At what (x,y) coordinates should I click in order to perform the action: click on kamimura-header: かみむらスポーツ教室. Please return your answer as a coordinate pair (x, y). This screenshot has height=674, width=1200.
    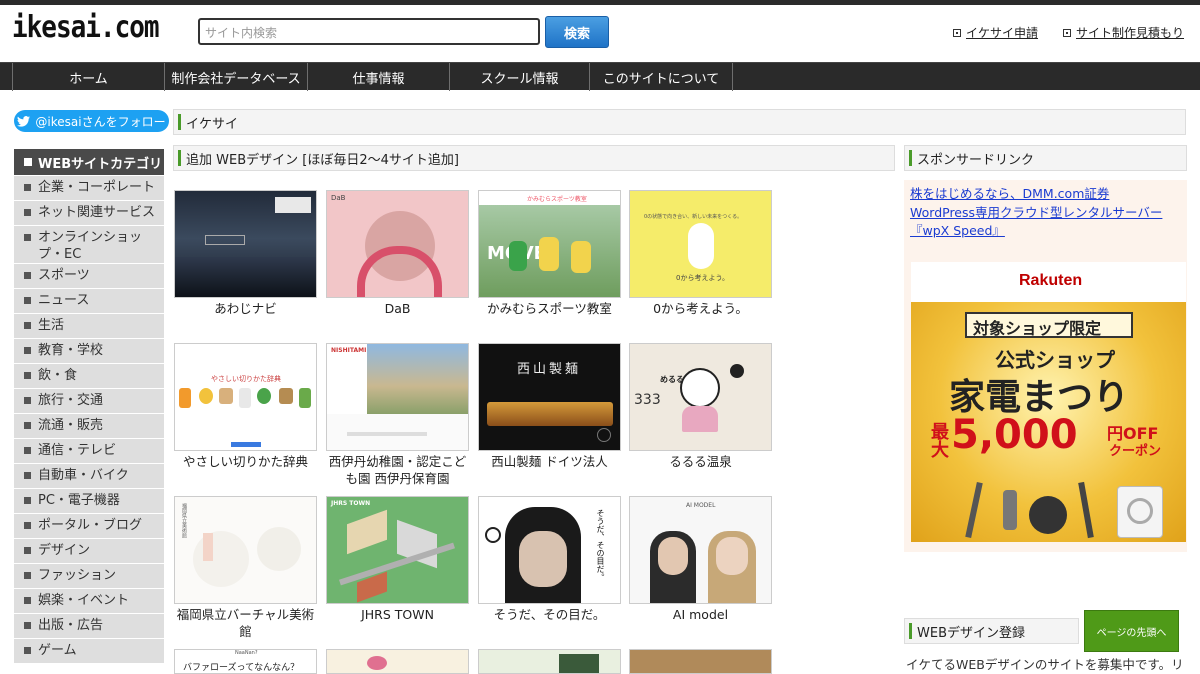
    Looking at the image, I should click on (557, 199).